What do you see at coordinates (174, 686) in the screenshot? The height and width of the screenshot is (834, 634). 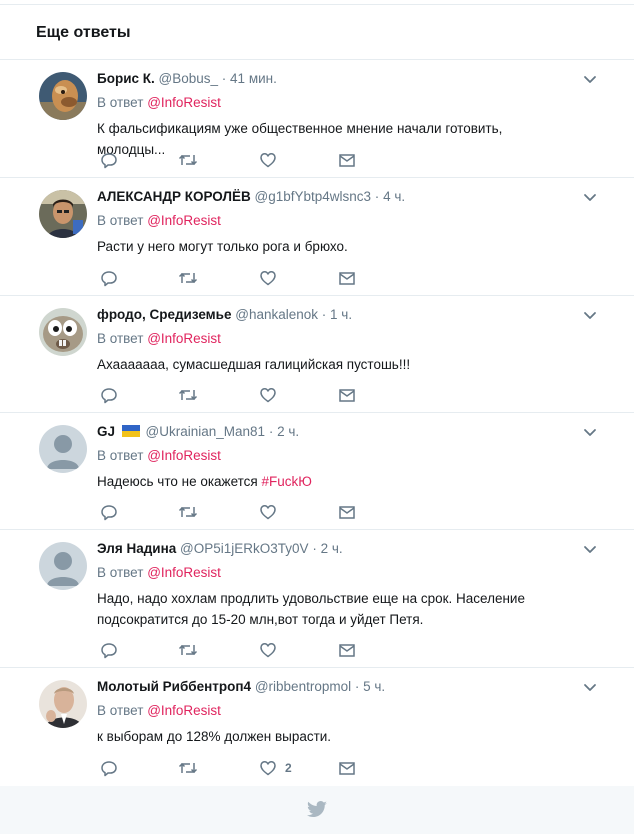 I see `author-name: Молотый Риббентроп4` at bounding box center [174, 686].